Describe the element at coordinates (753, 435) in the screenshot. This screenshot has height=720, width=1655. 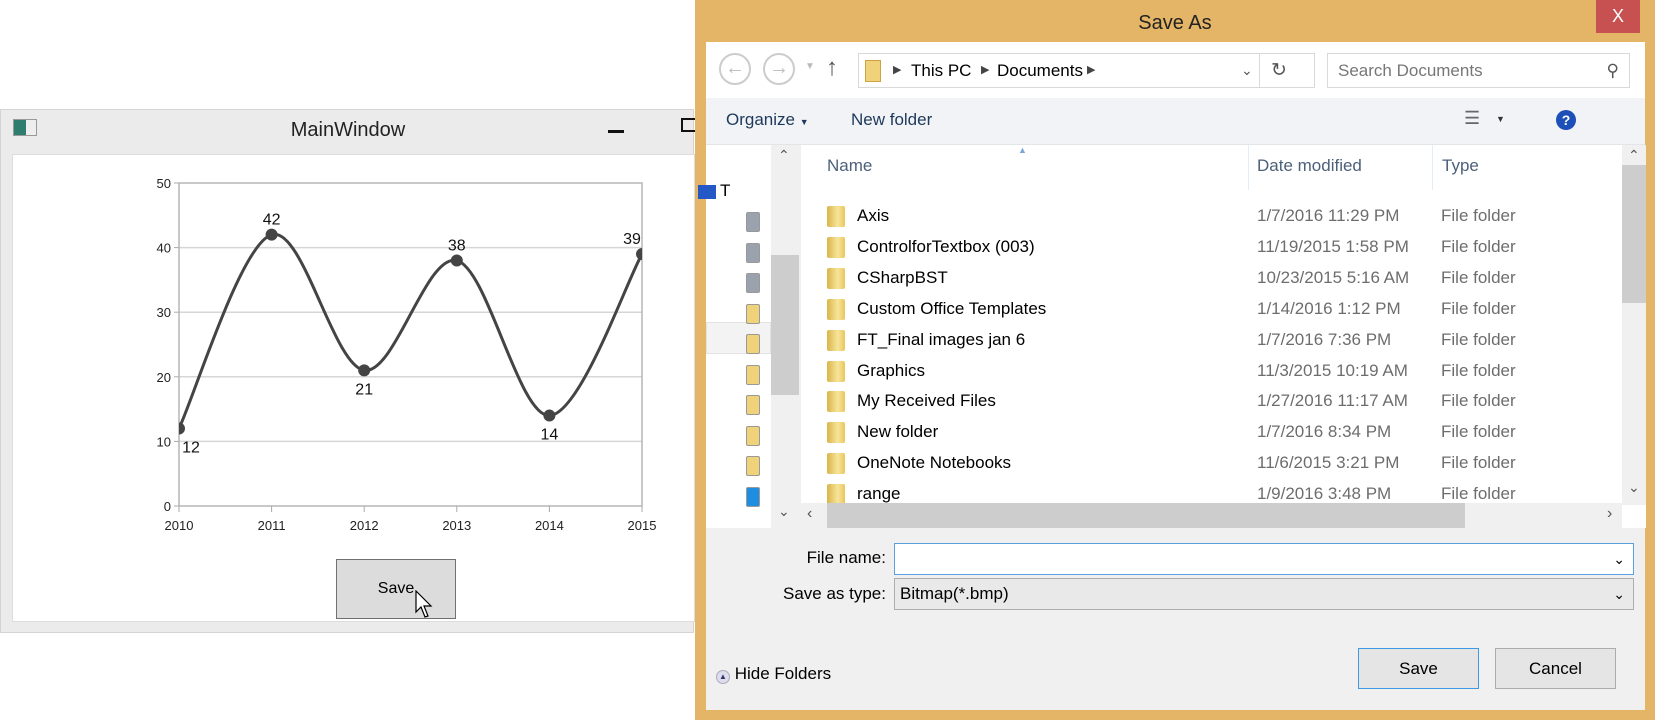
I see `pictures-folder-icon` at that location.